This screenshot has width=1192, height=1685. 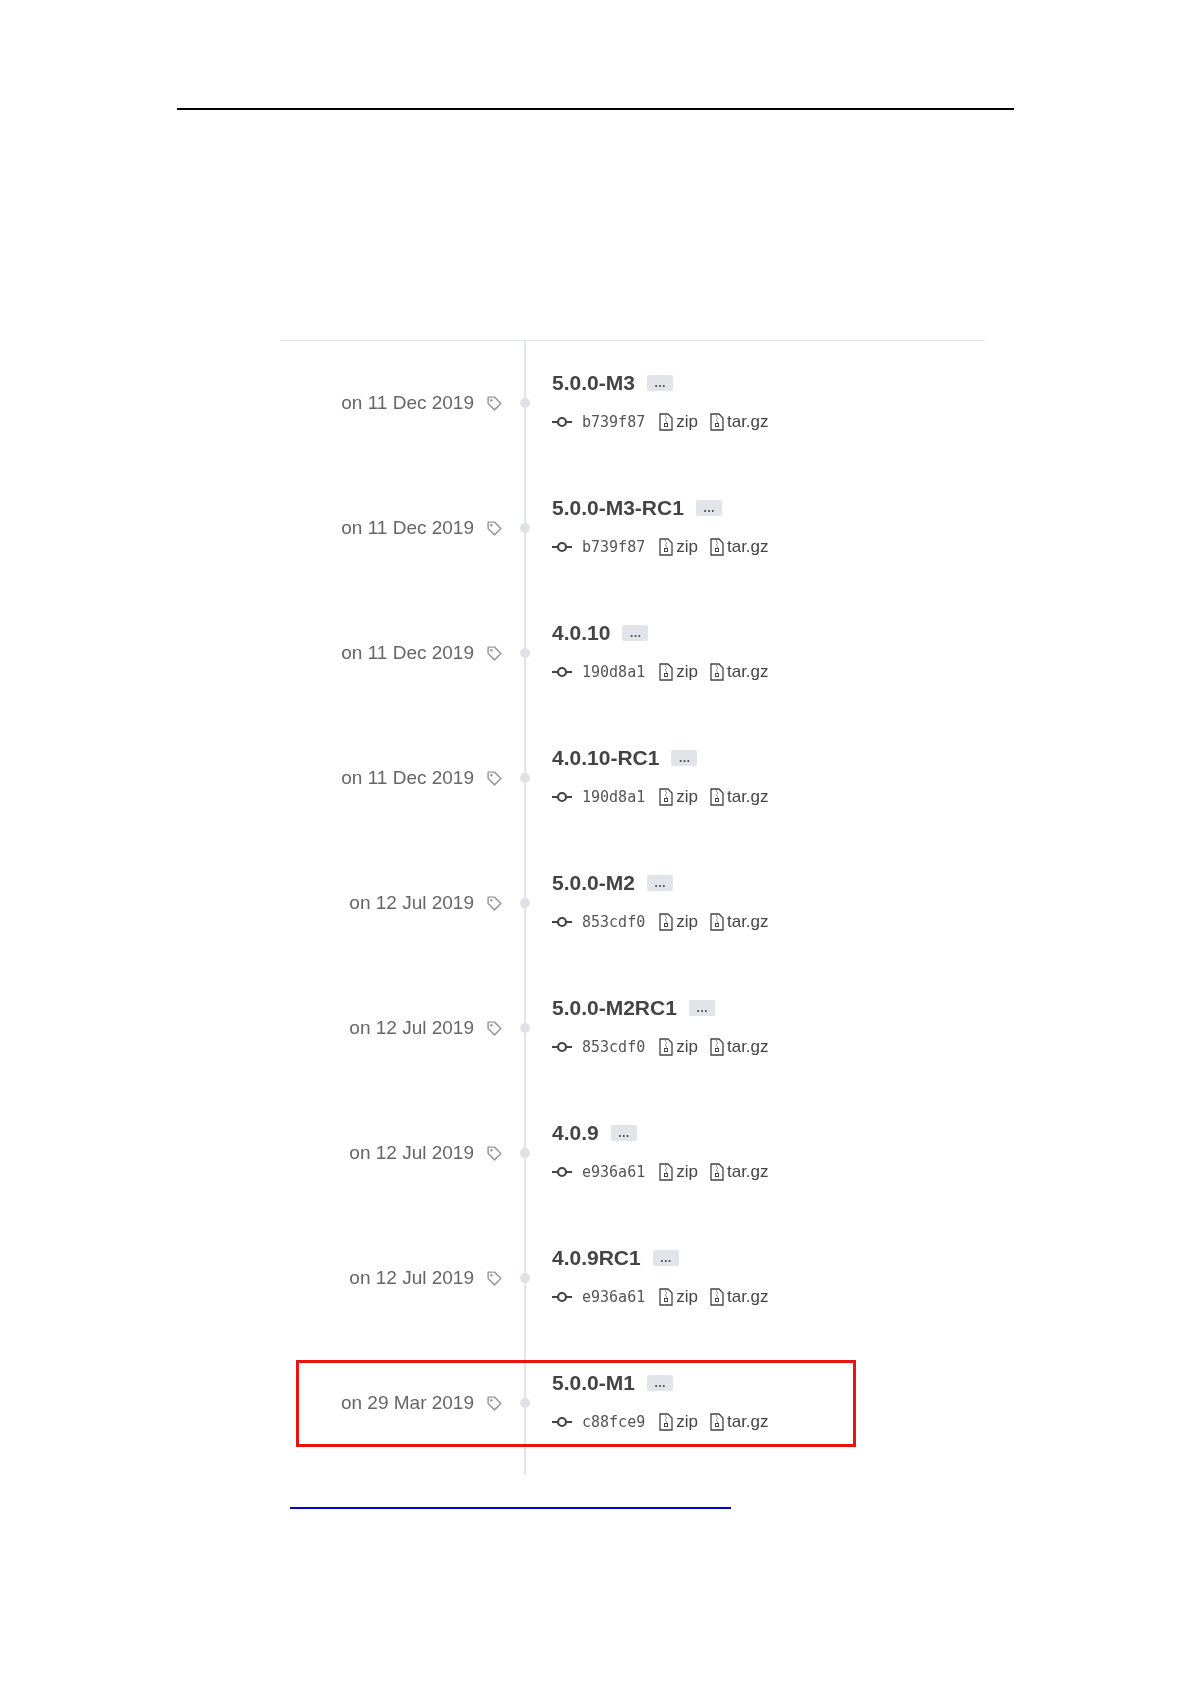 What do you see at coordinates (575, 1133) in the screenshot?
I see `tag-name-link: 4.0.9` at bounding box center [575, 1133].